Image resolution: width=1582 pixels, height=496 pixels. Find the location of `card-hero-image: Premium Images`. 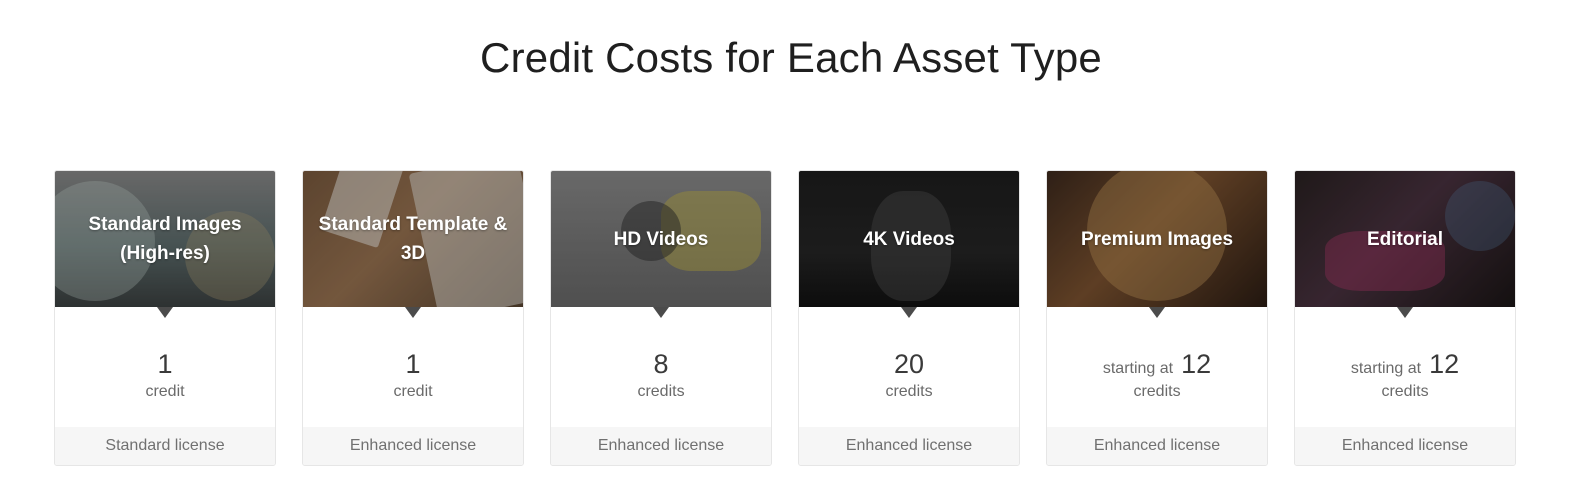

card-hero-image: Premium Images is located at coordinates (1157, 239).